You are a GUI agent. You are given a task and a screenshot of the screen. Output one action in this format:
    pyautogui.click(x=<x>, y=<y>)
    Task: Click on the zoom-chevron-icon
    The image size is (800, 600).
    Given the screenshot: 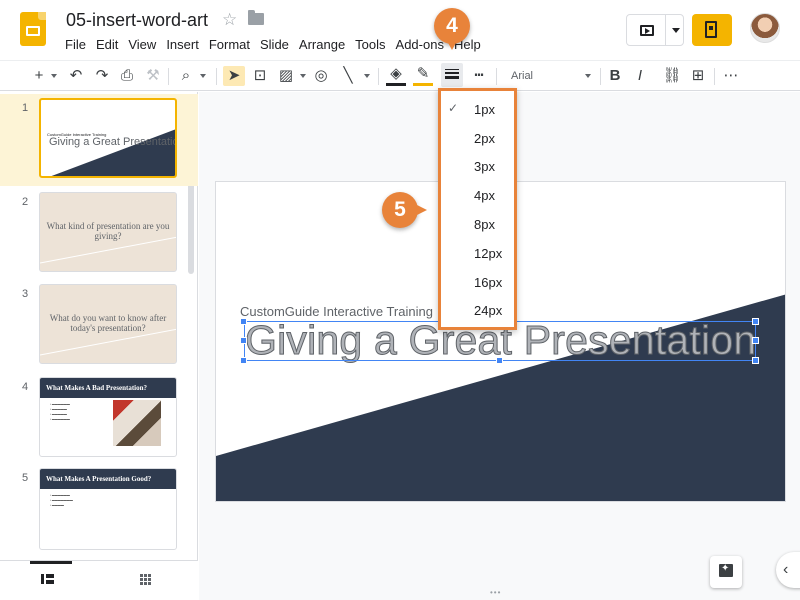 What is the action you would take?
    pyautogui.click(x=203, y=76)
    